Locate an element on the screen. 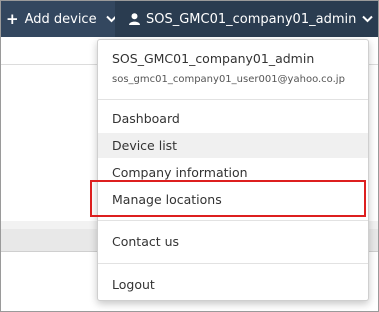 This screenshot has width=379, height=312. add-device-label: Add device is located at coordinates (60, 19).